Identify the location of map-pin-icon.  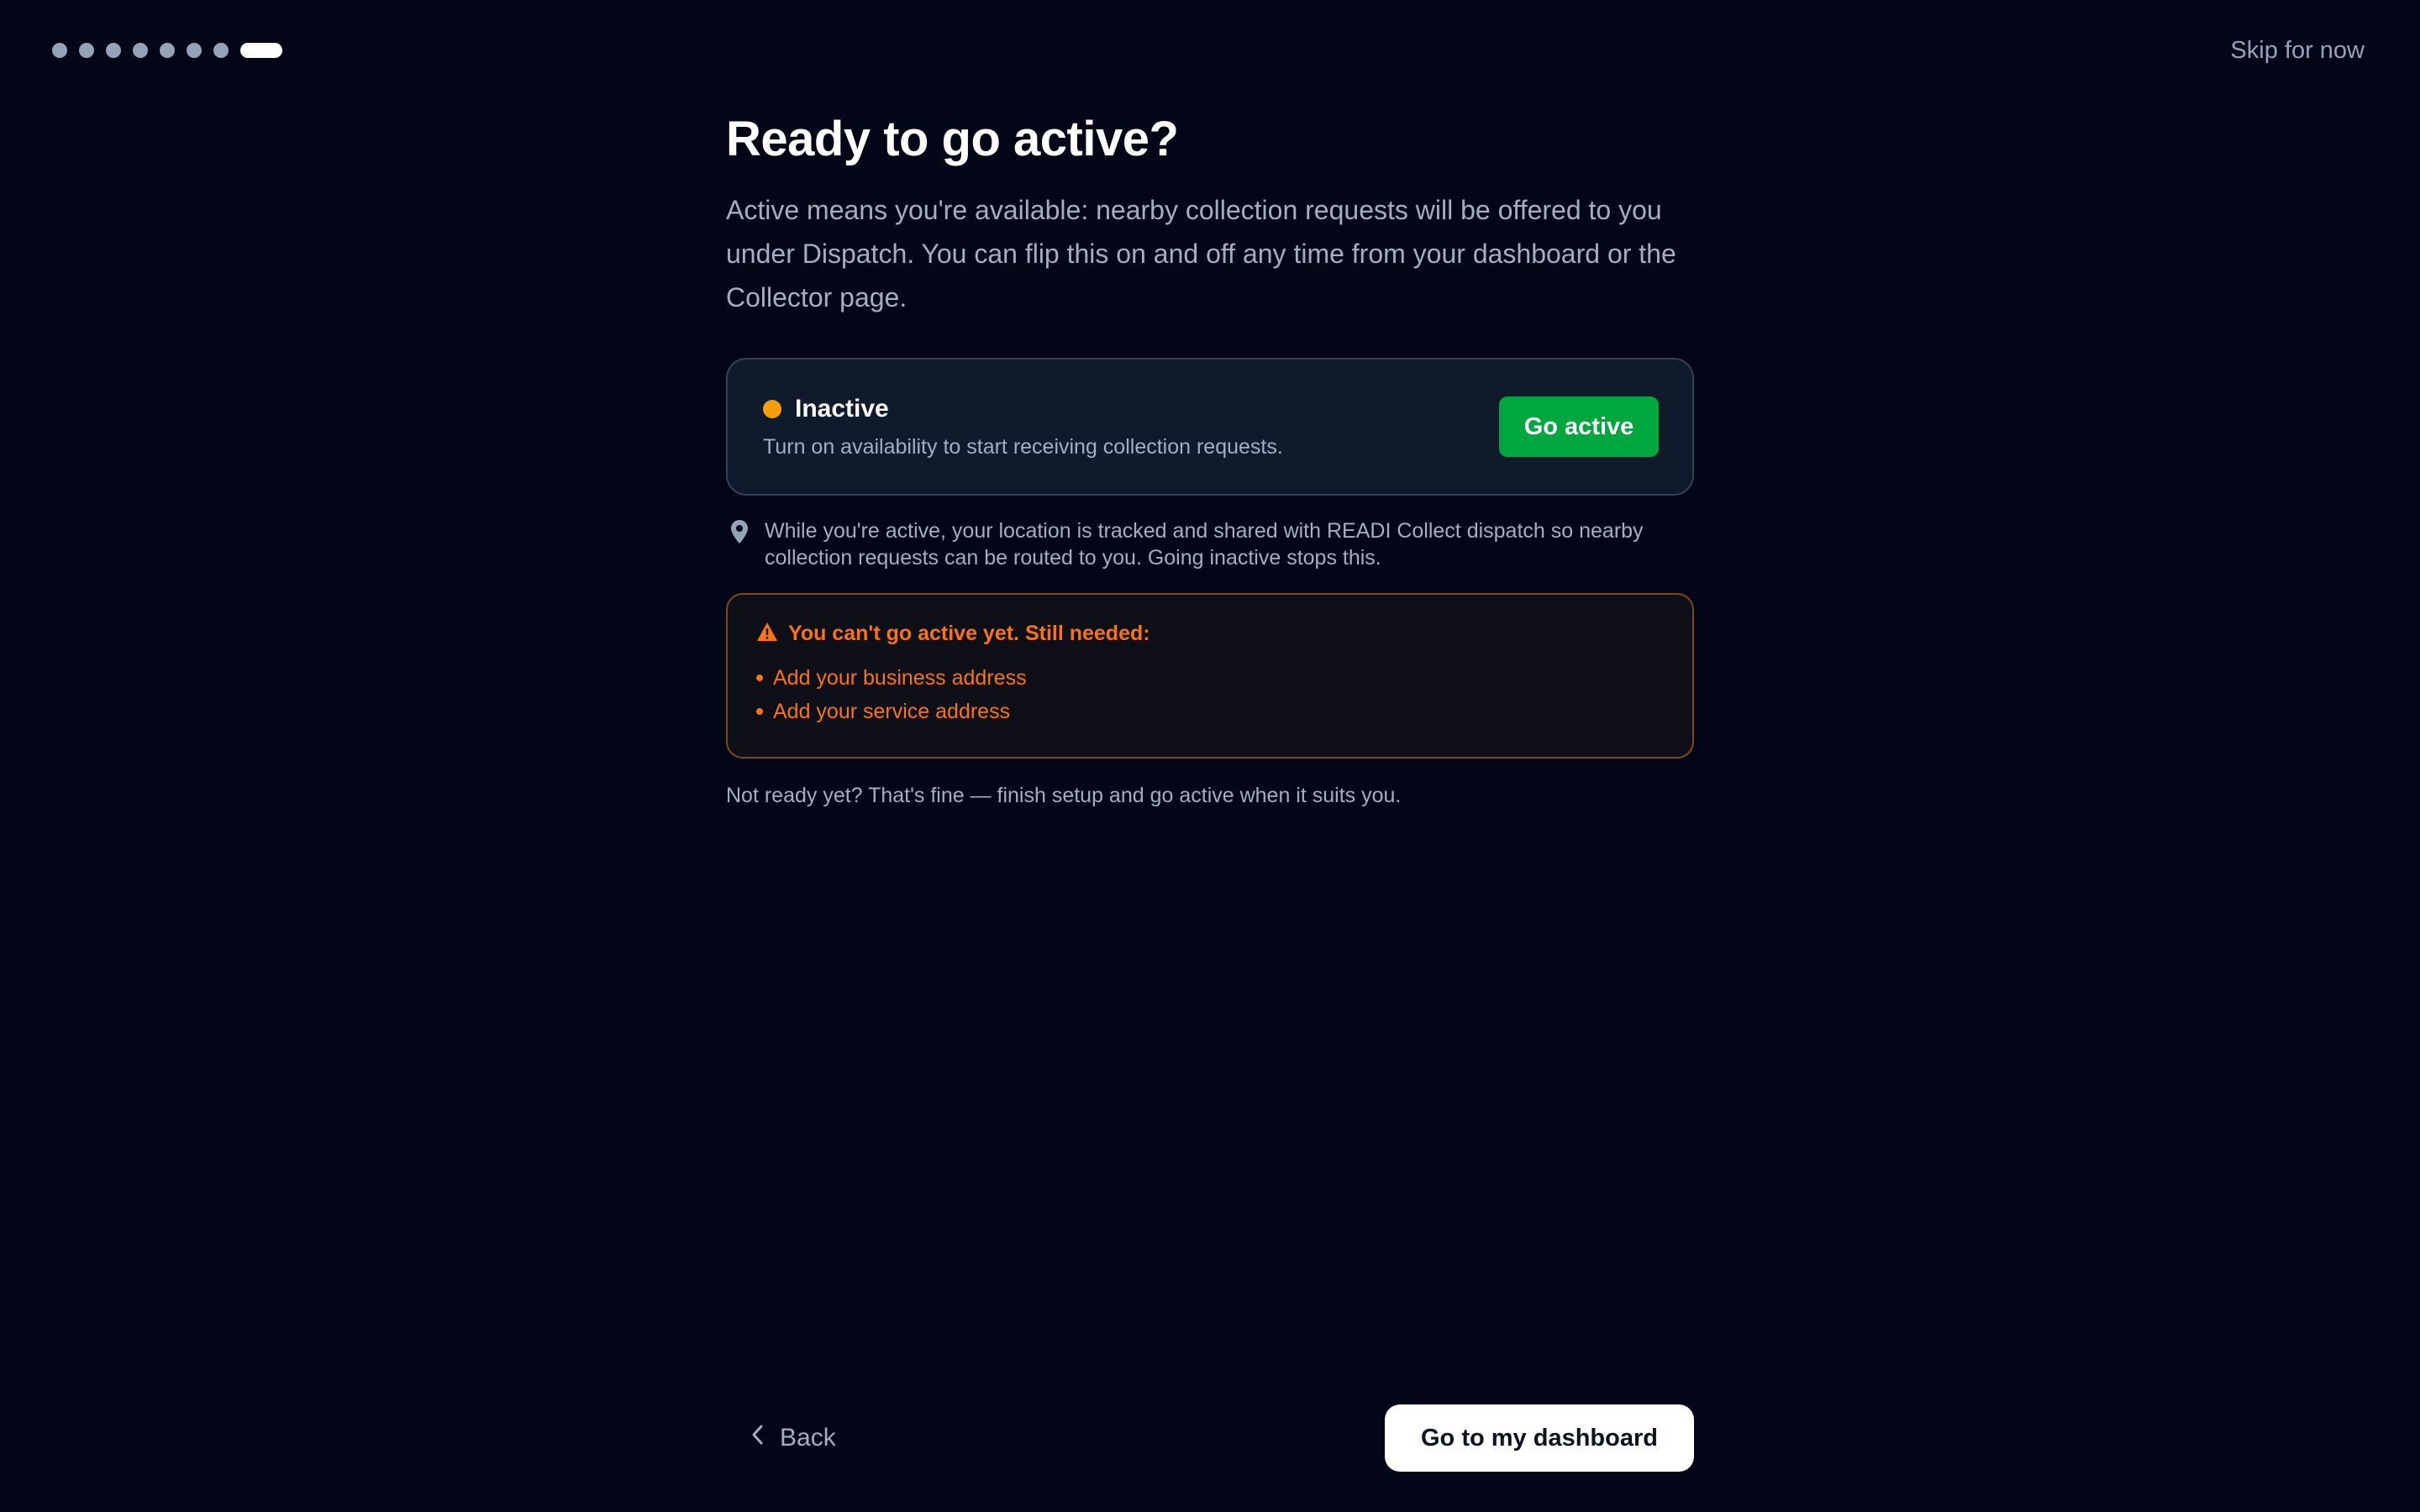
(741, 533).